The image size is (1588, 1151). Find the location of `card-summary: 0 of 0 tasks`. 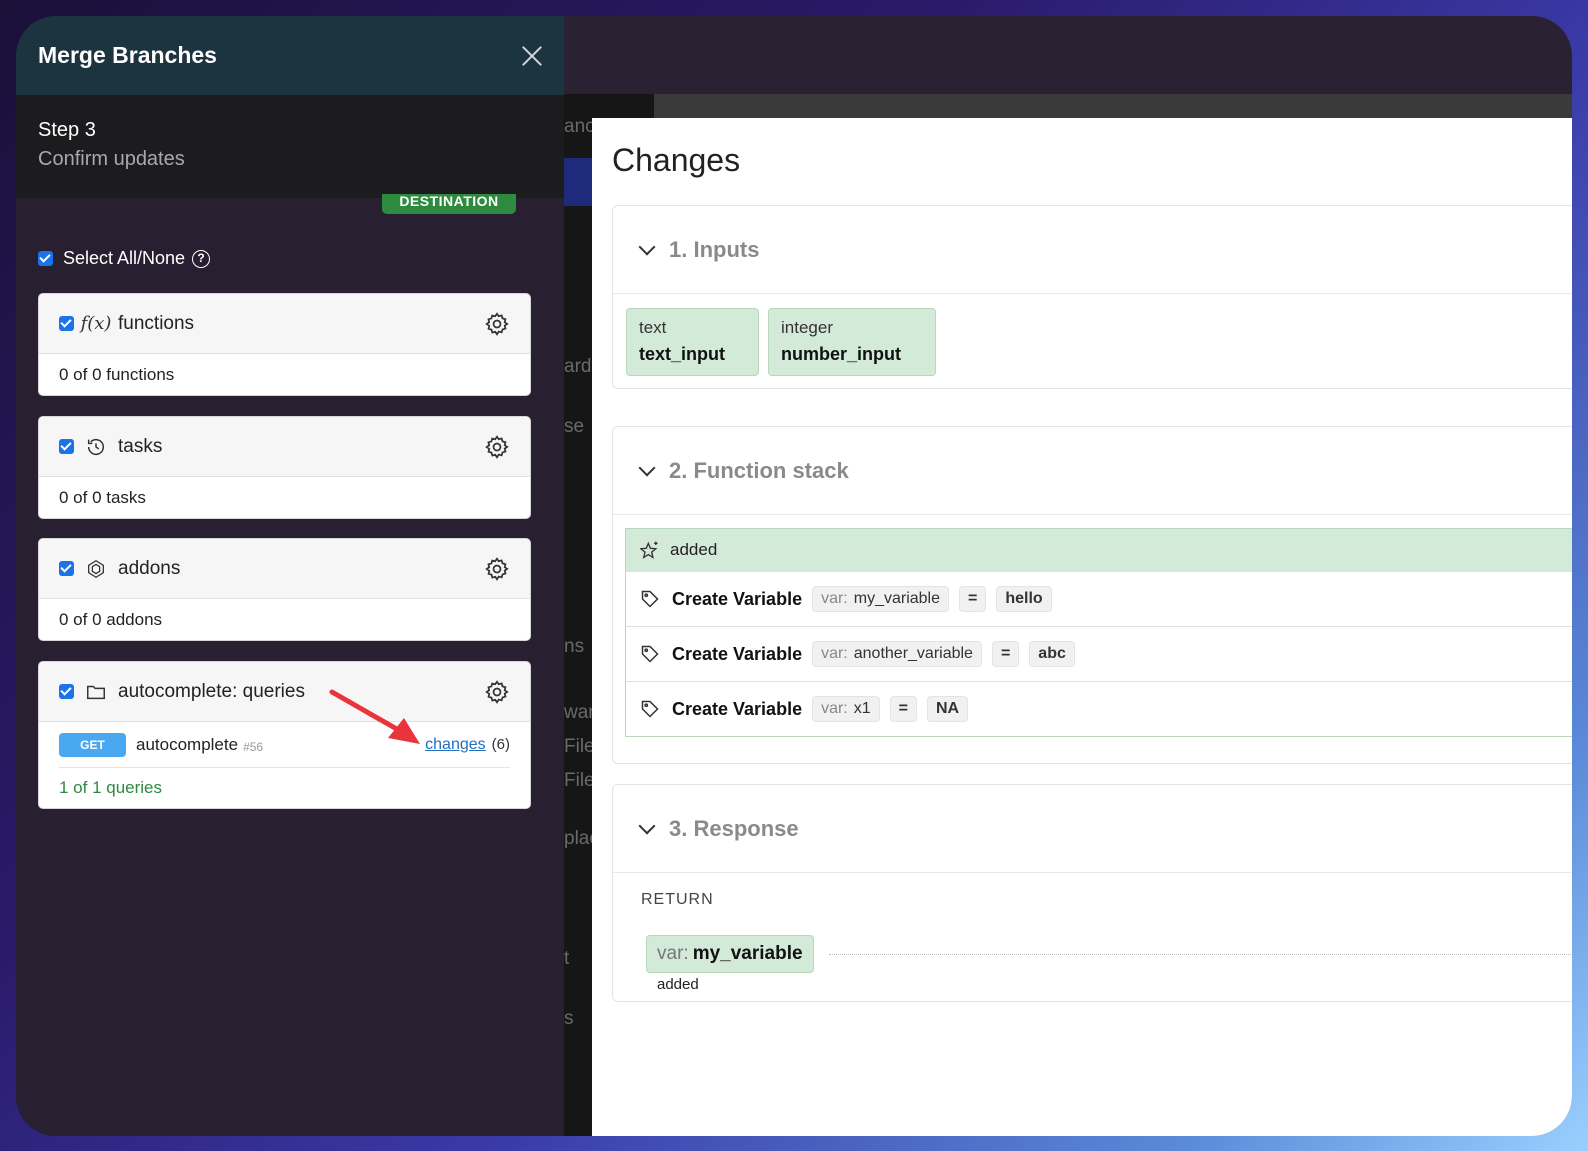

card-summary: 0 of 0 tasks is located at coordinates (102, 497).